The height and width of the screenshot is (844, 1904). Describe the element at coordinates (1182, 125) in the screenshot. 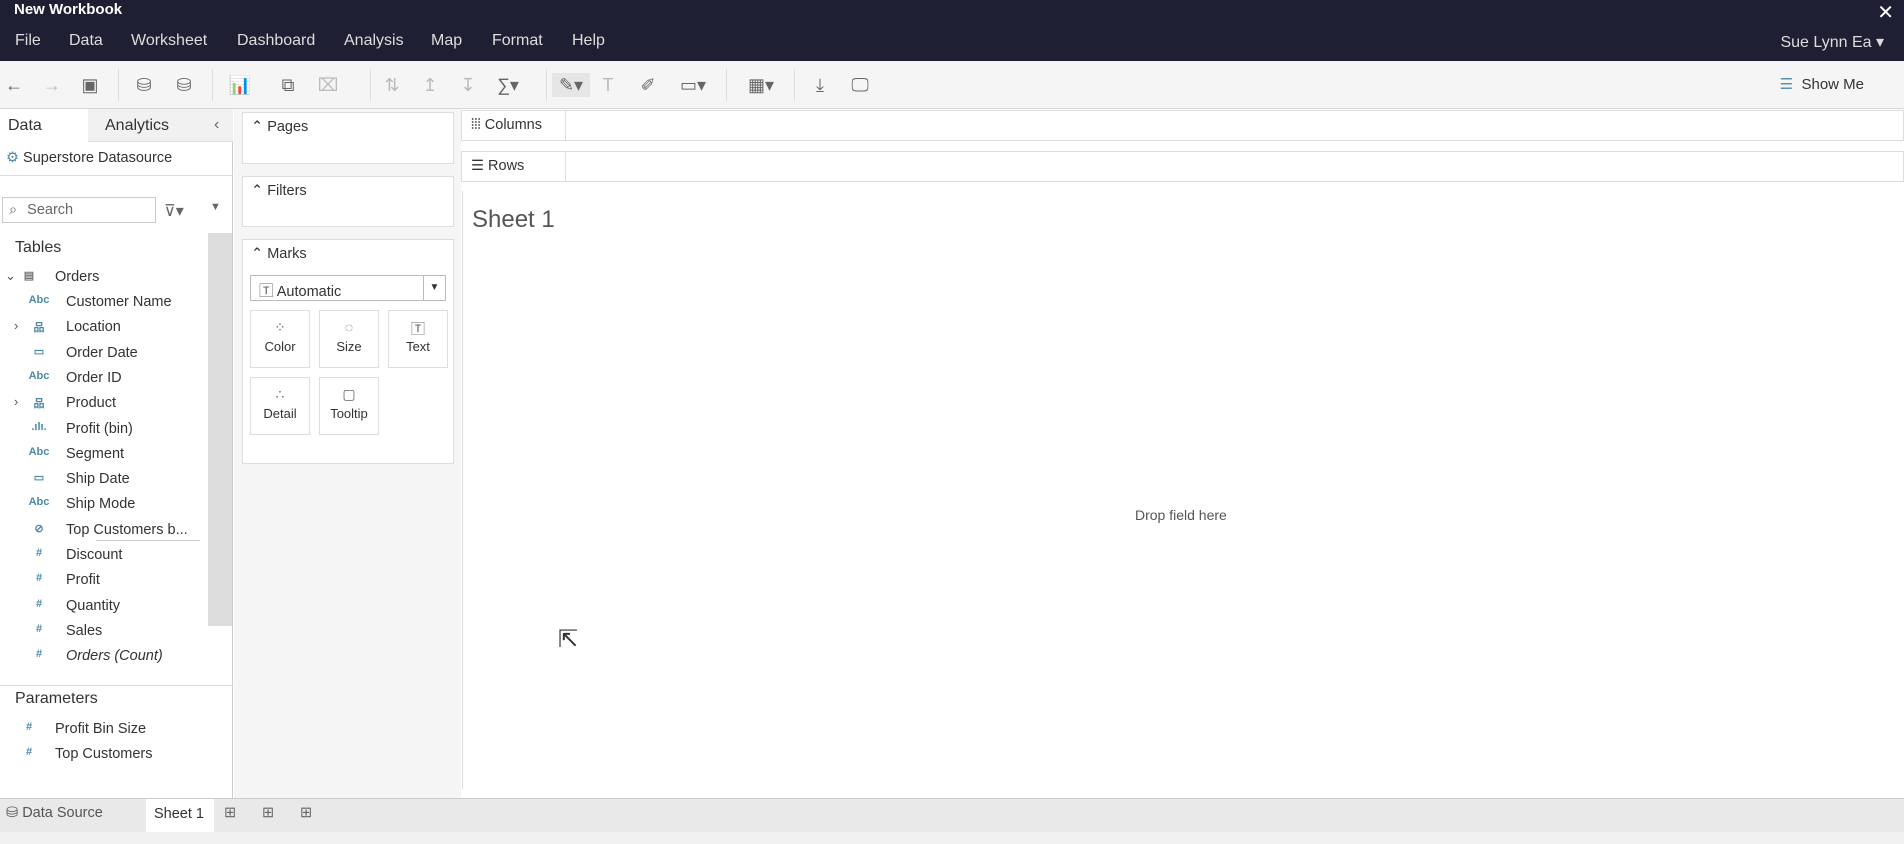

I see `columns-shelf: ⦙⦙⦙ Columns` at that location.